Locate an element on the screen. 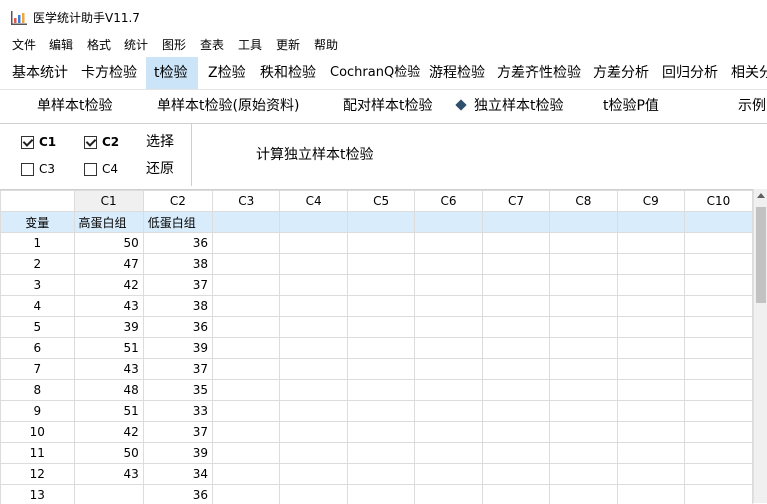  menu-table: 查表 is located at coordinates (212, 45).